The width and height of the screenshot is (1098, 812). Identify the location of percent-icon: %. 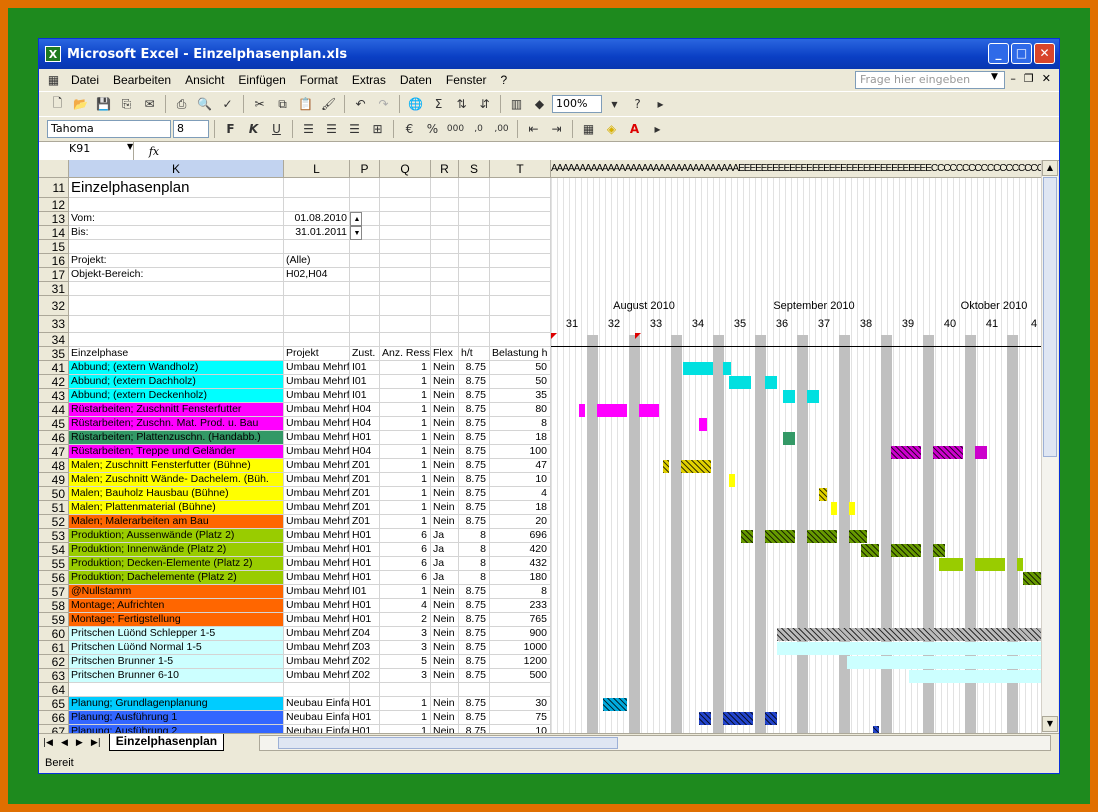
(432, 129).